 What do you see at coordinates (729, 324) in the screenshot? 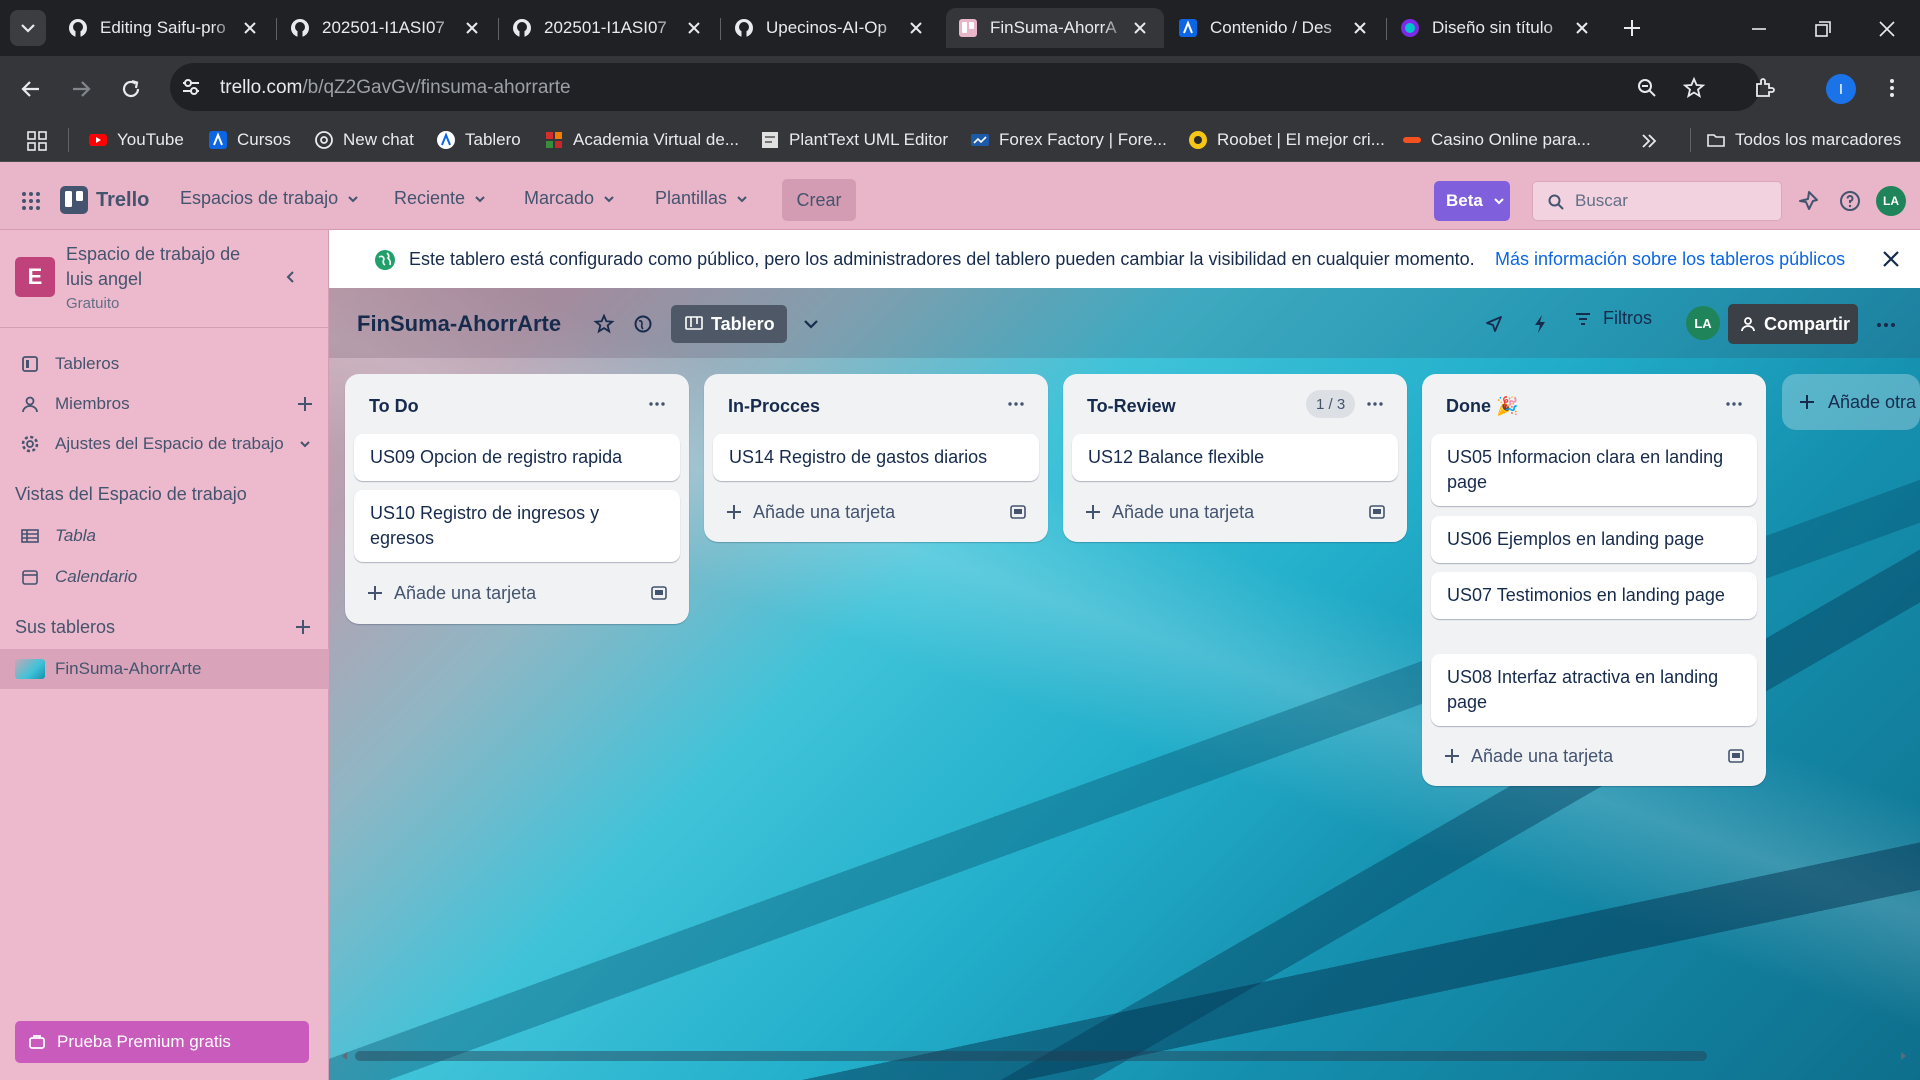
I see `view-switcher-button: Tablero` at bounding box center [729, 324].